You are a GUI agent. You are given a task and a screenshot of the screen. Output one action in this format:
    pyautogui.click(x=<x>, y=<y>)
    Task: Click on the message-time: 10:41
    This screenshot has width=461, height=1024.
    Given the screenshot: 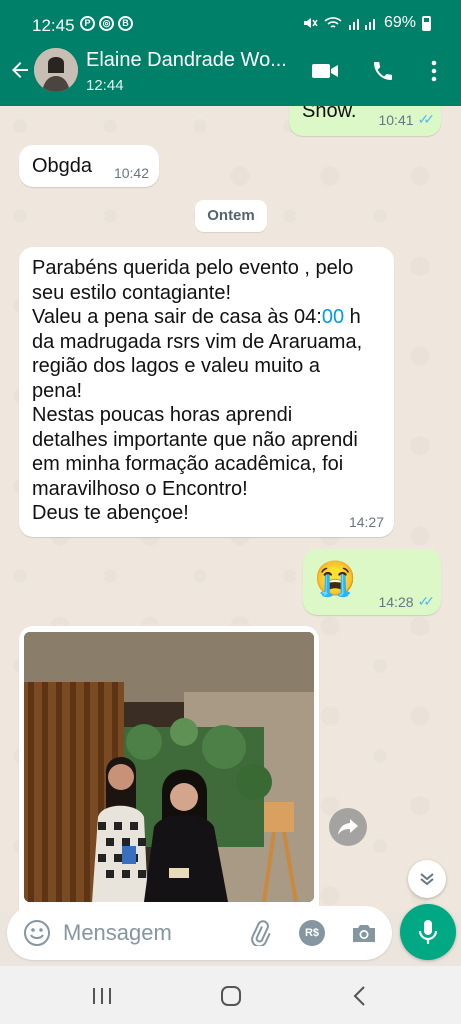 What is the action you would take?
    pyautogui.click(x=396, y=119)
    